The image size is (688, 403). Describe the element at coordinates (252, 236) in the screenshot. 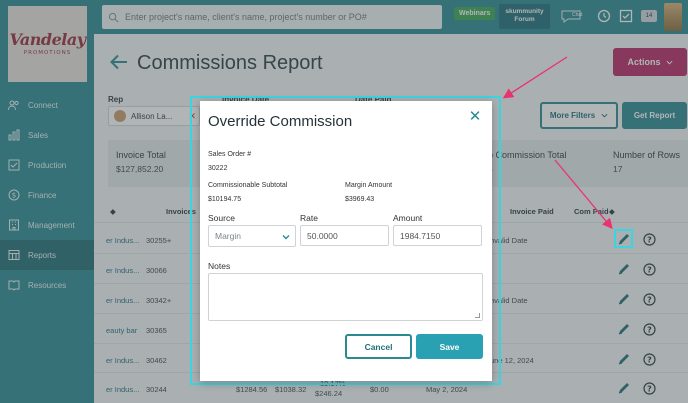

I see `source-select: Margin` at that location.